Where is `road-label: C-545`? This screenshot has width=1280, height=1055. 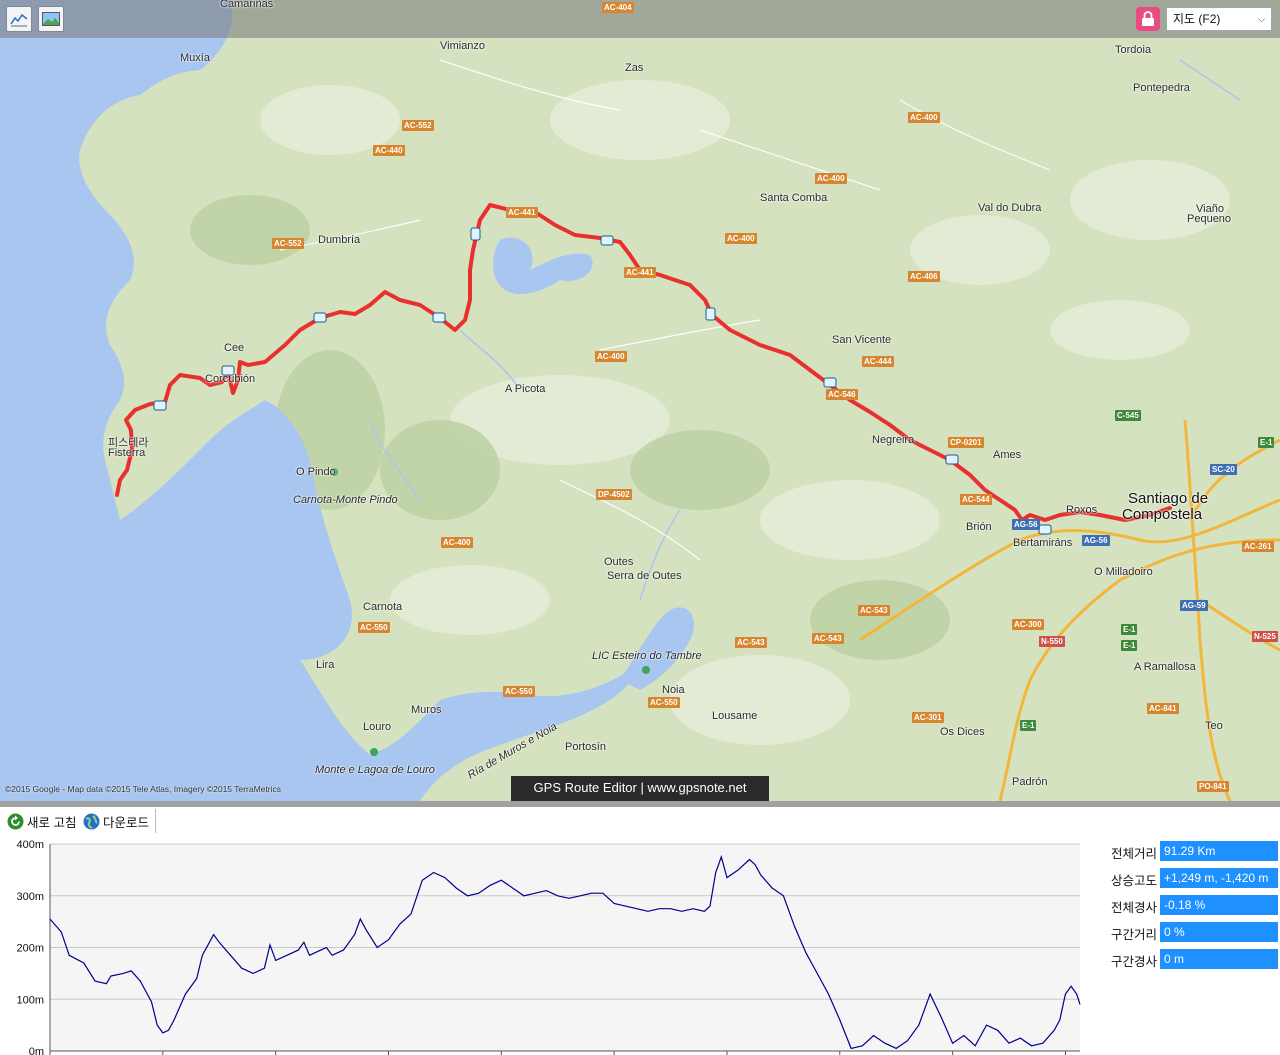 road-label: C-545 is located at coordinates (1128, 415).